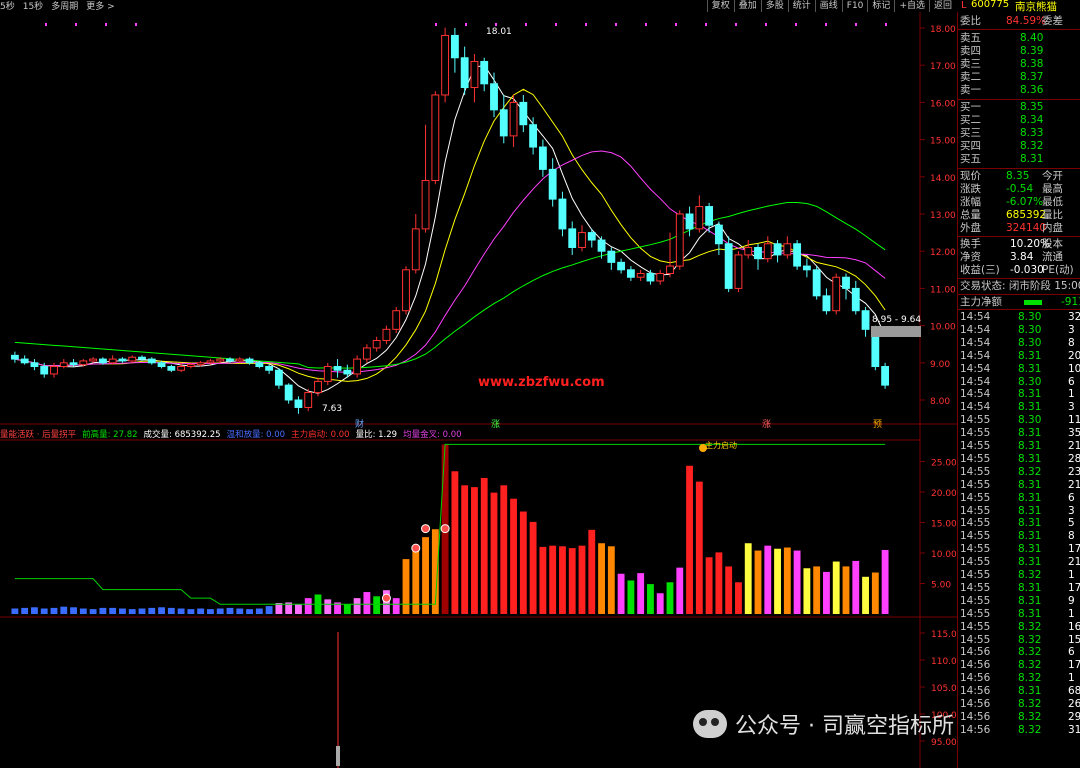 Image resolution: width=1080 pixels, height=768 pixels. Describe the element at coordinates (940, 365) in the screenshot. I see `price-tick-label: 9.00` at that location.